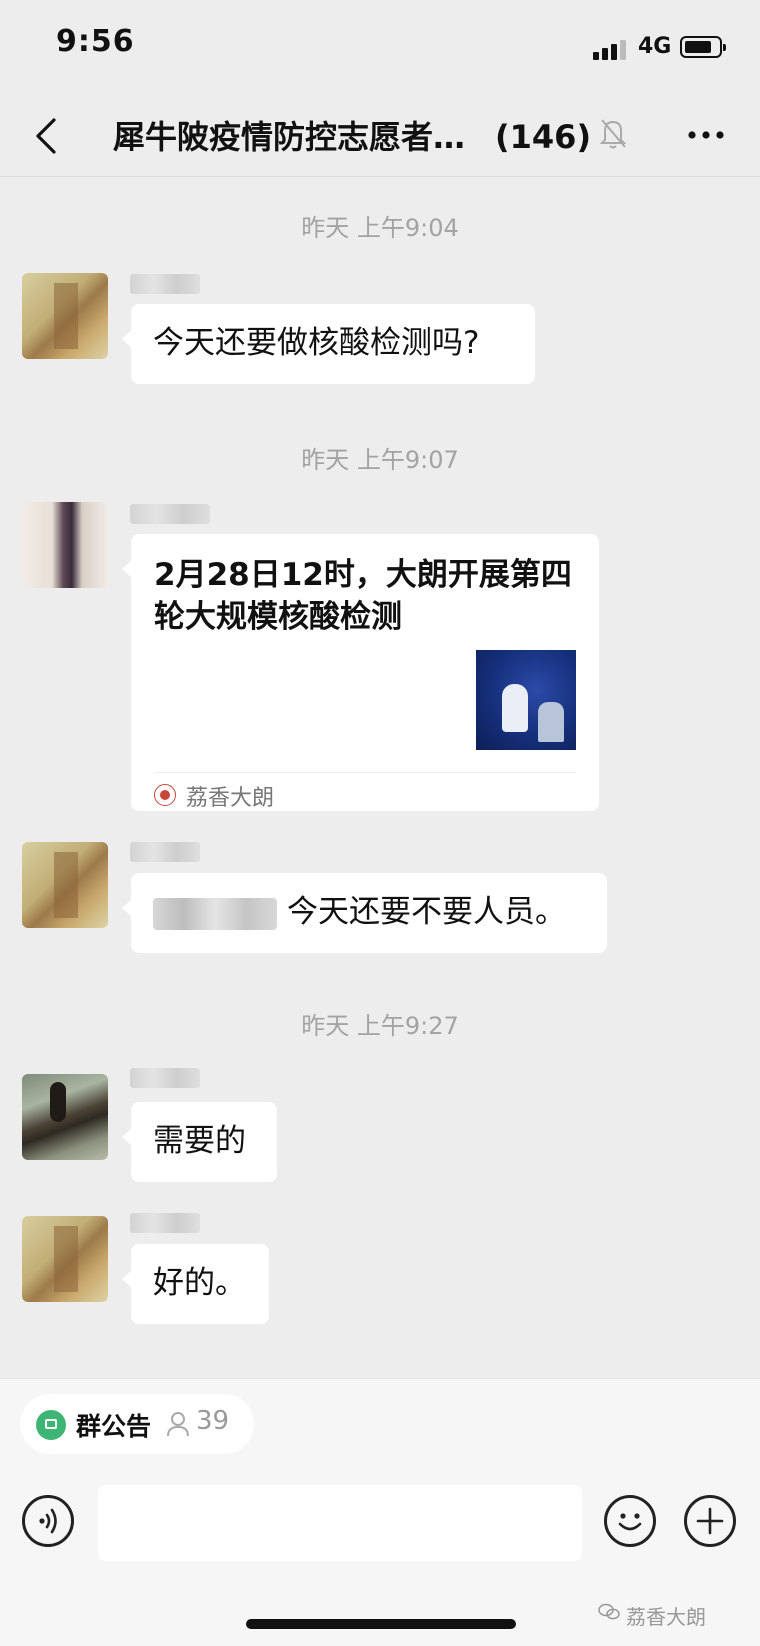 This screenshot has width=760, height=1646. I want to click on plus-icon, so click(710, 1521).